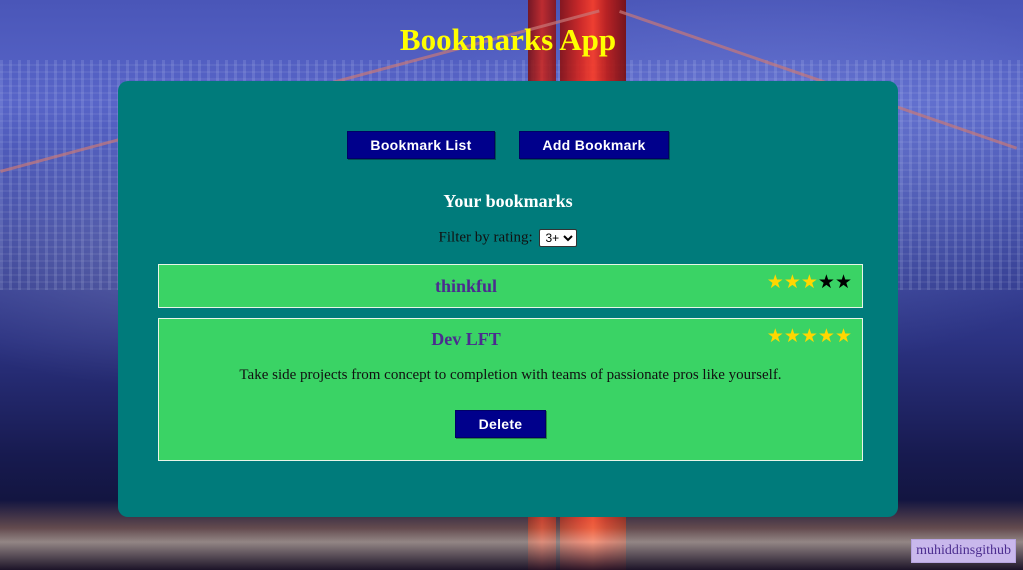  What do you see at coordinates (421, 145) in the screenshot?
I see `bookmark-list-button: Bookmark List` at bounding box center [421, 145].